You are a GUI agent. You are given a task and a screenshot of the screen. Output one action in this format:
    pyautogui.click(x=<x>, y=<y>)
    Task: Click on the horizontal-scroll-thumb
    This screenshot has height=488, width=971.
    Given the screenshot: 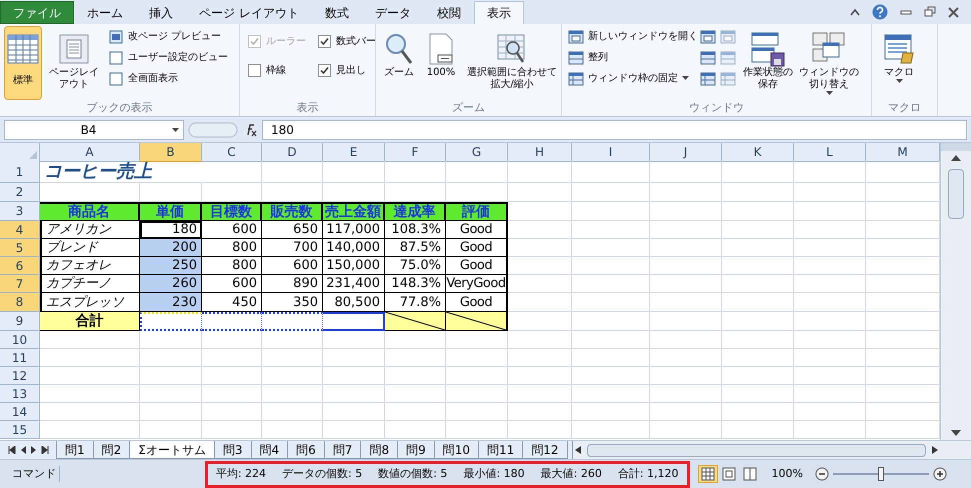 What is the action you would take?
    pyautogui.click(x=756, y=450)
    